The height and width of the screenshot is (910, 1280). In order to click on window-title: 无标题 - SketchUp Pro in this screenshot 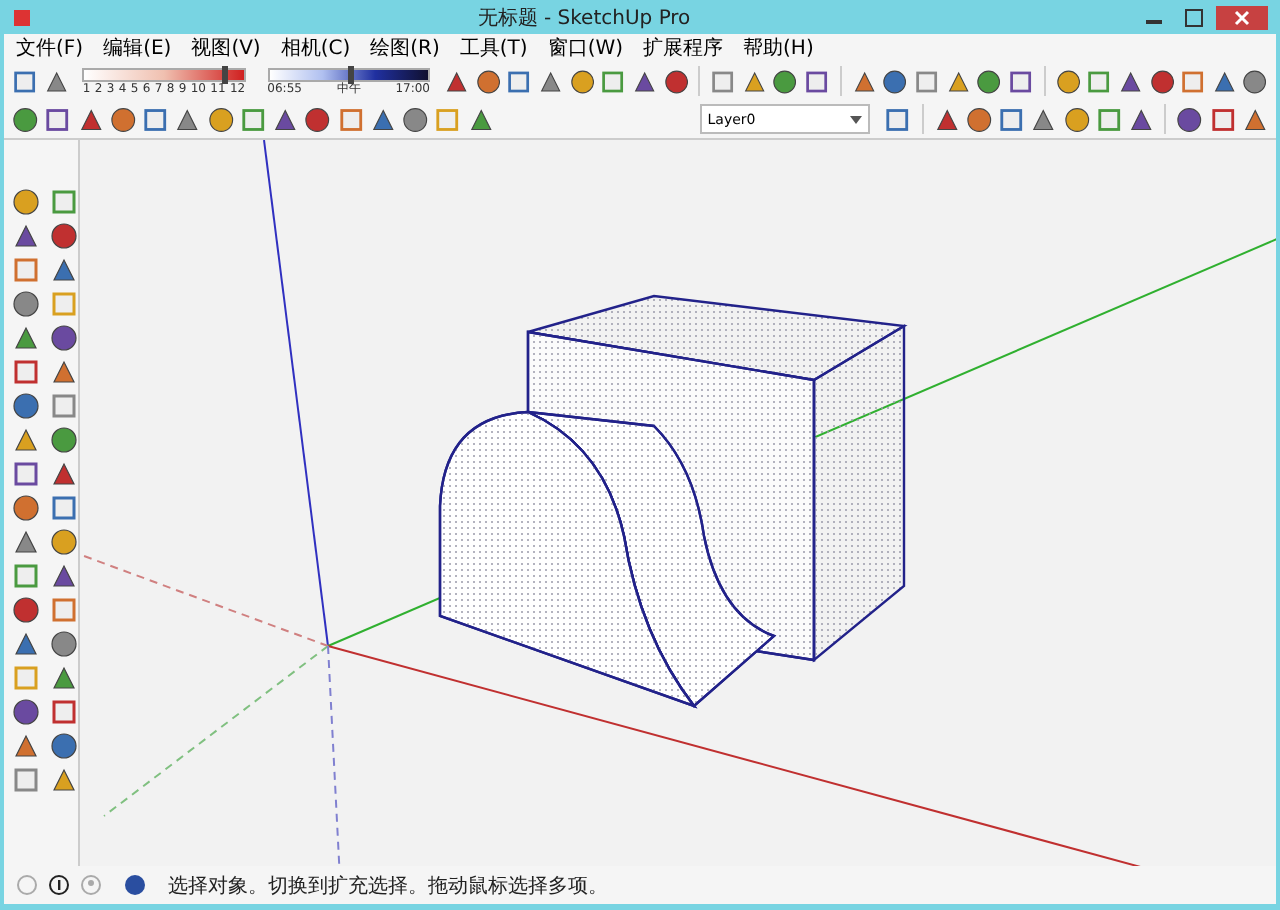, I will do `click(584, 18)`.